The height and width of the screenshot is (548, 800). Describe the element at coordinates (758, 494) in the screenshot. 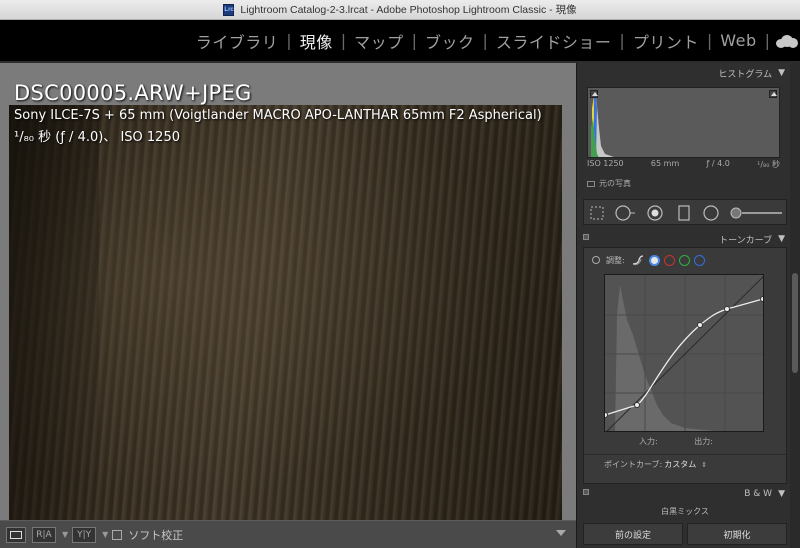

I see `bw-title: B & W` at that location.